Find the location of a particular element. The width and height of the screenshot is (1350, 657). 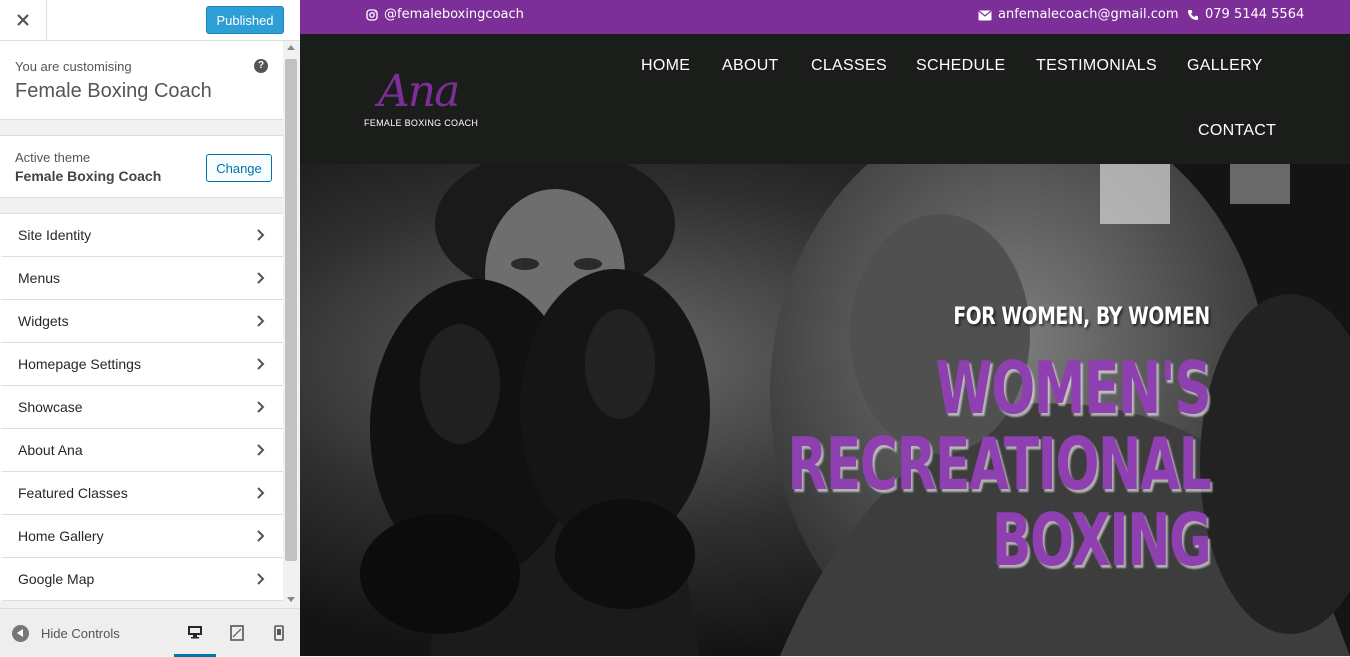

nav-home: HOME is located at coordinates (665, 66).